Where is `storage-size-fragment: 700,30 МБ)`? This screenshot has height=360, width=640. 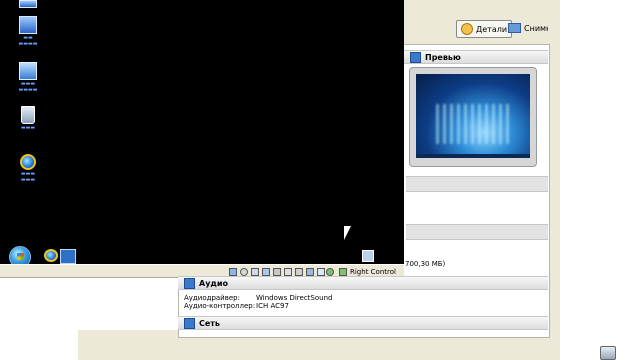
storage-size-fragment: 700,30 МБ) is located at coordinates (425, 264).